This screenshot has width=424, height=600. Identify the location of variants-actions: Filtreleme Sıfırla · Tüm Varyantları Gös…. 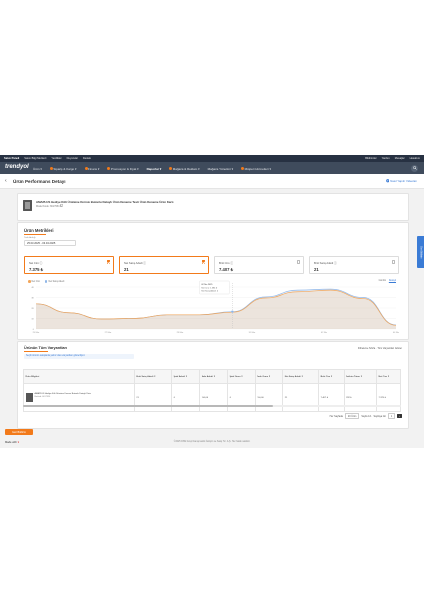
(380, 348).